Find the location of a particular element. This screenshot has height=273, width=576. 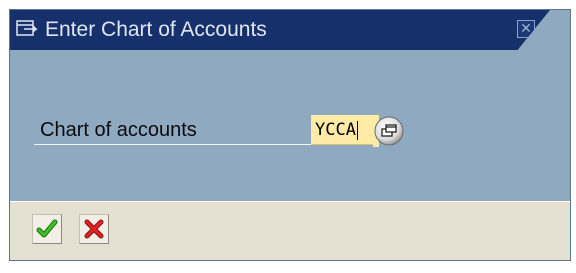

text-caret is located at coordinates (357, 130).